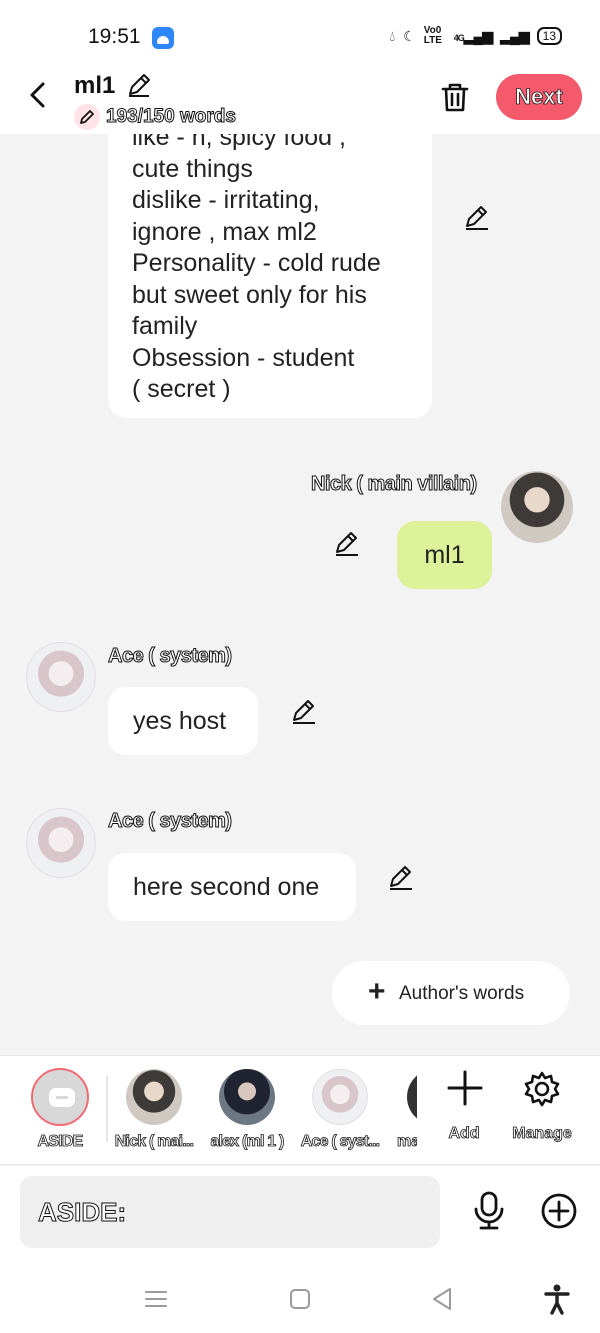 The height and width of the screenshot is (1333, 600). I want to click on aside-icon, so click(62, 1097).